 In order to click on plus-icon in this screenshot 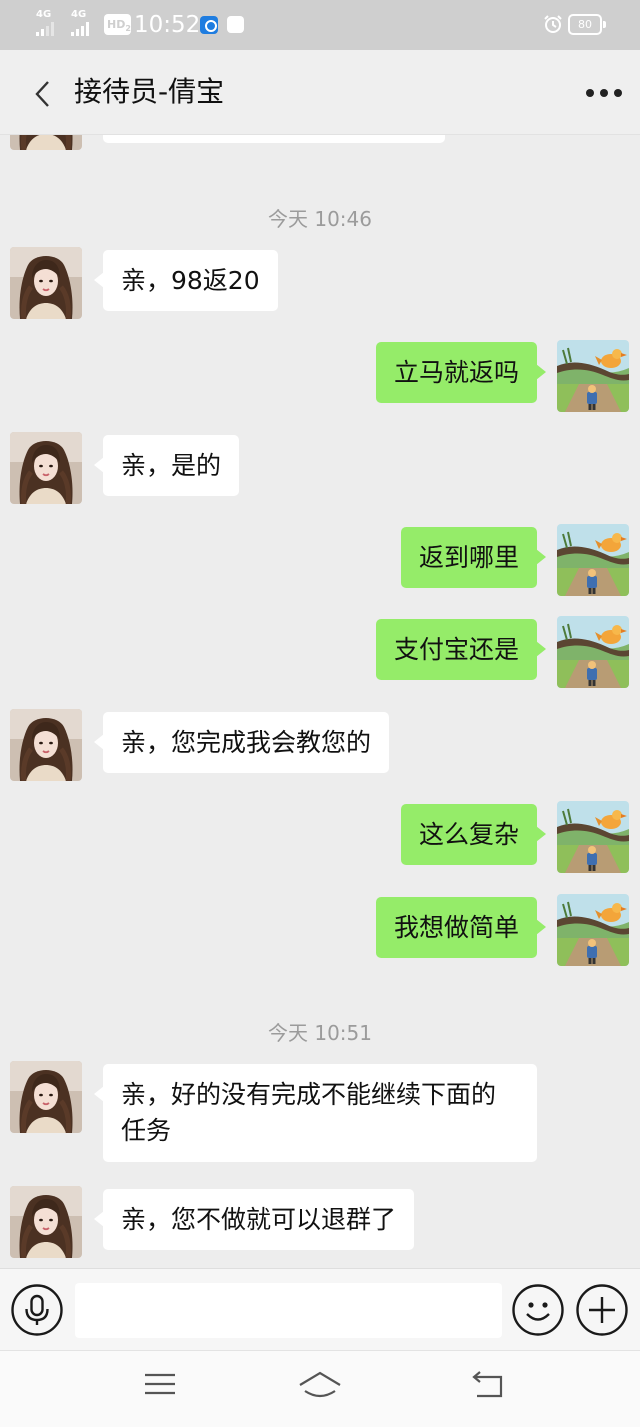, I will do `click(602, 1310)`.